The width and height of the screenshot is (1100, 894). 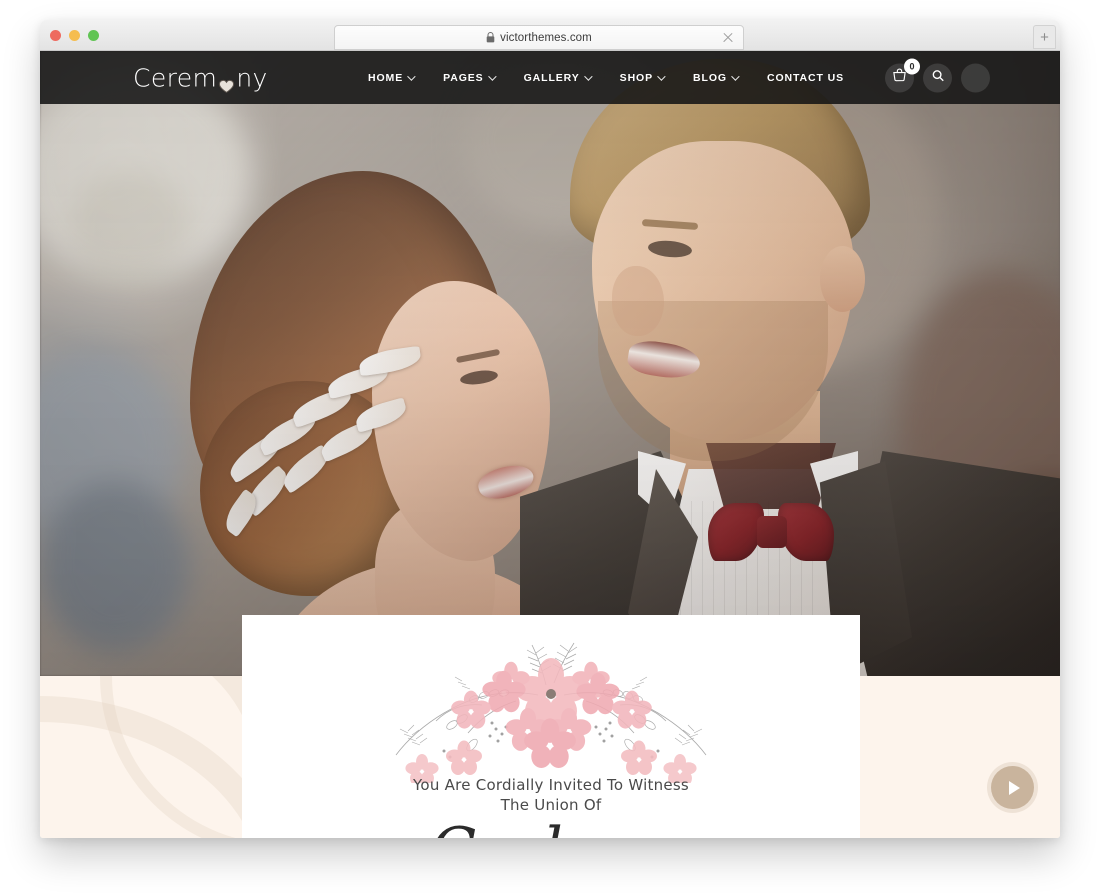 I want to click on groom-nose, so click(x=638, y=301).